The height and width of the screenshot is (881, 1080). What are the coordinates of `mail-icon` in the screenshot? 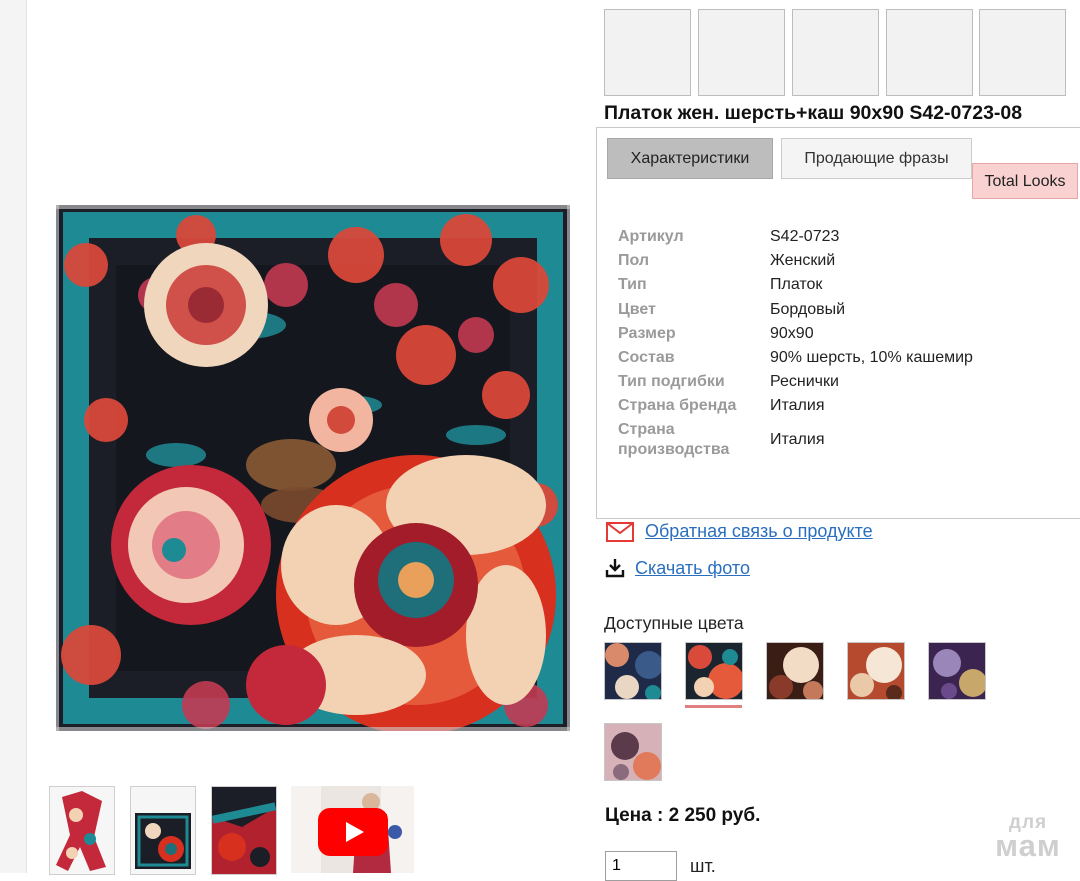 It's located at (620, 534).